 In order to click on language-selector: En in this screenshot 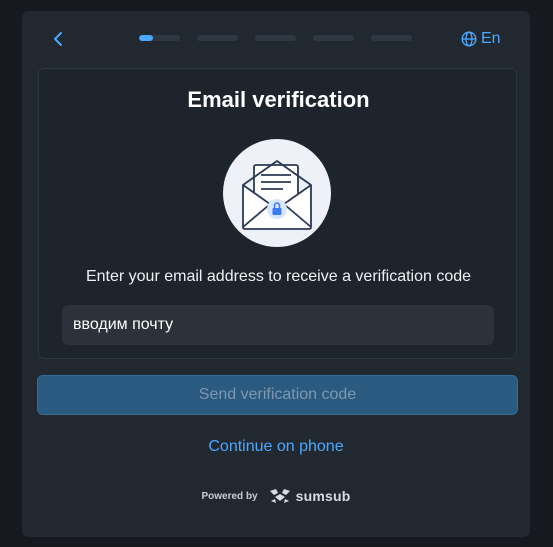, I will do `click(481, 39)`.